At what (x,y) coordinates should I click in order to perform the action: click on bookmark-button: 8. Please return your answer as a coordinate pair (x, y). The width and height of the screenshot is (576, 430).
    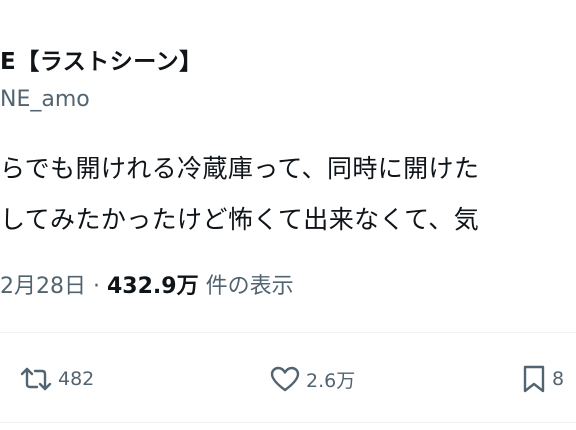
    Looking at the image, I should click on (543, 379).